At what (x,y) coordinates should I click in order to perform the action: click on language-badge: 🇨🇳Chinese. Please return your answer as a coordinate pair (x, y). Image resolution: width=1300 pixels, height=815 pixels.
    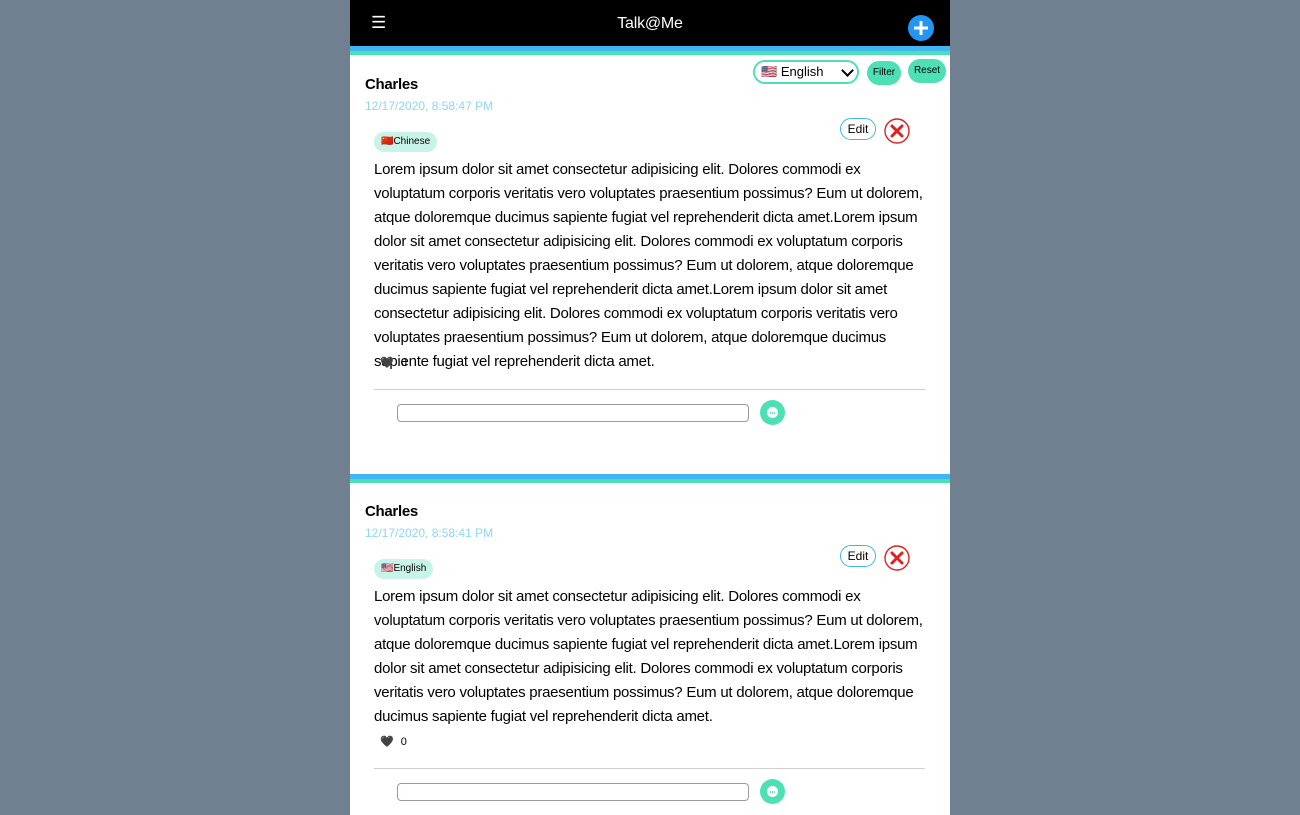
    Looking at the image, I should click on (406, 142).